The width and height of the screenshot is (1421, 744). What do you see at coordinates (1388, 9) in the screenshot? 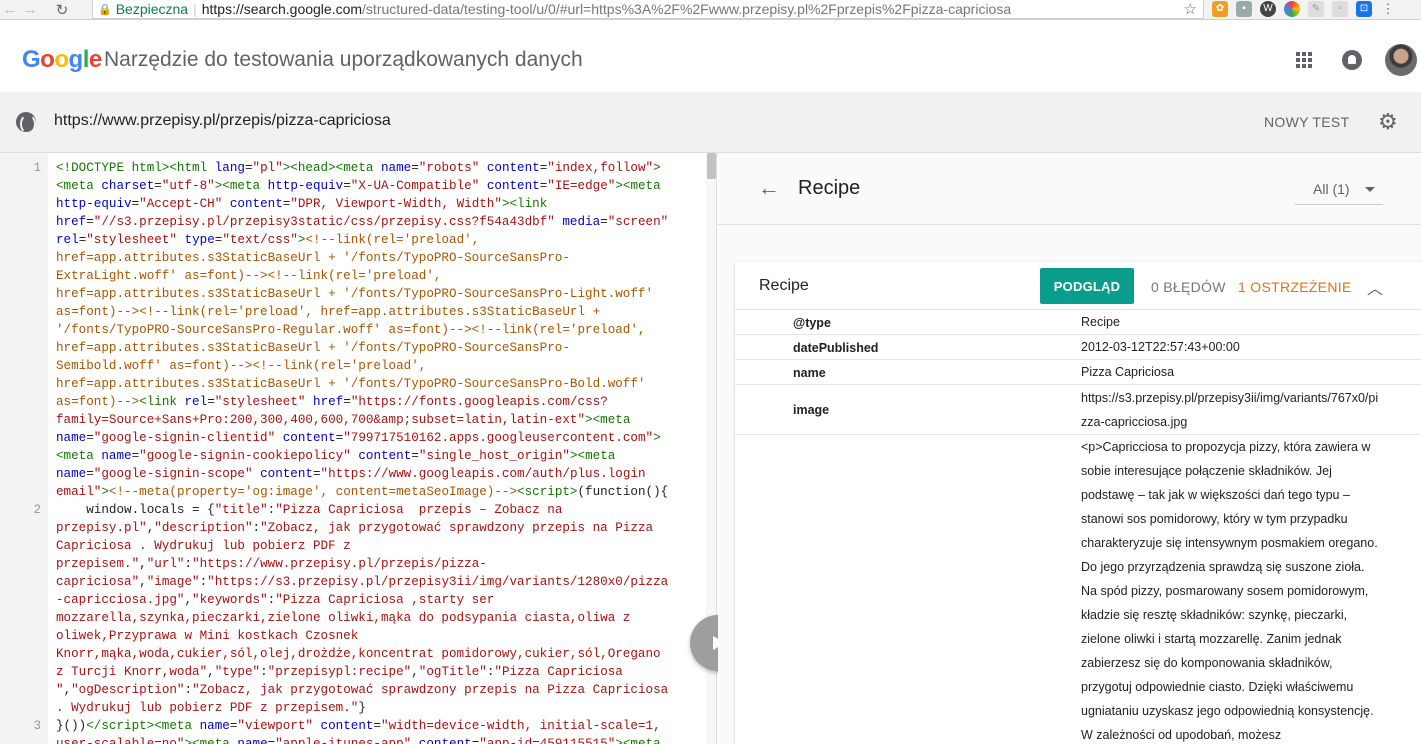
I see `menu-icon: ⋮` at bounding box center [1388, 9].